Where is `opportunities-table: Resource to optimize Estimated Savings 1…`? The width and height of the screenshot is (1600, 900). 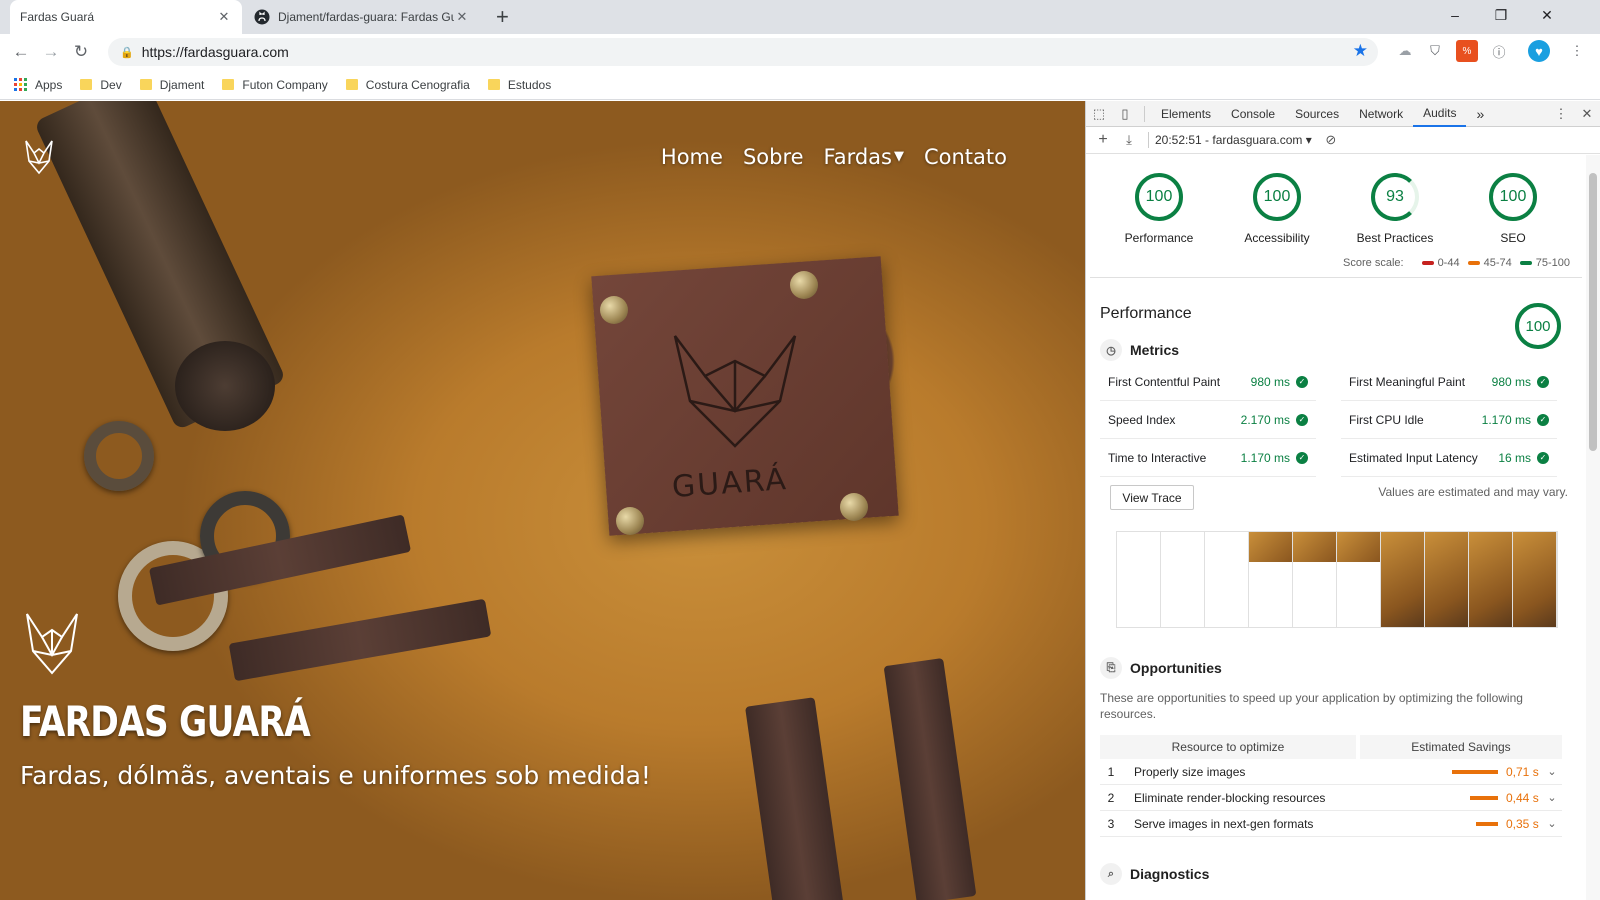 opportunities-table: Resource to optimize Estimated Savings 1… is located at coordinates (1331, 786).